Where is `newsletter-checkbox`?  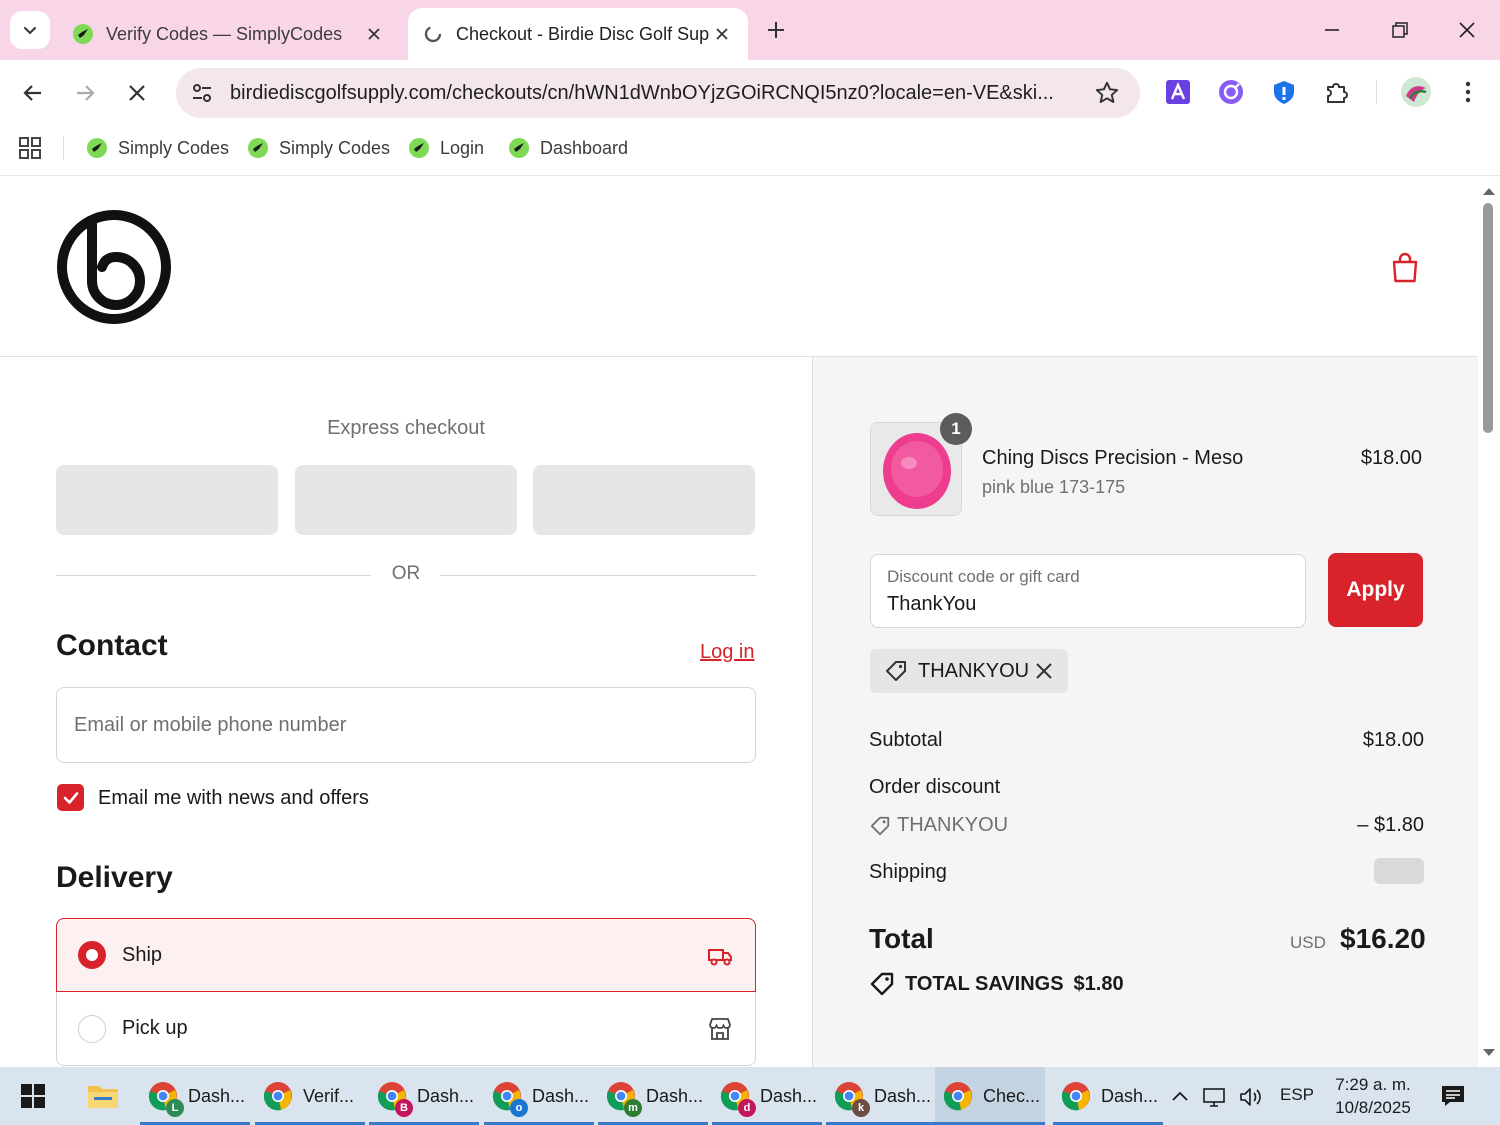 newsletter-checkbox is located at coordinates (70, 797).